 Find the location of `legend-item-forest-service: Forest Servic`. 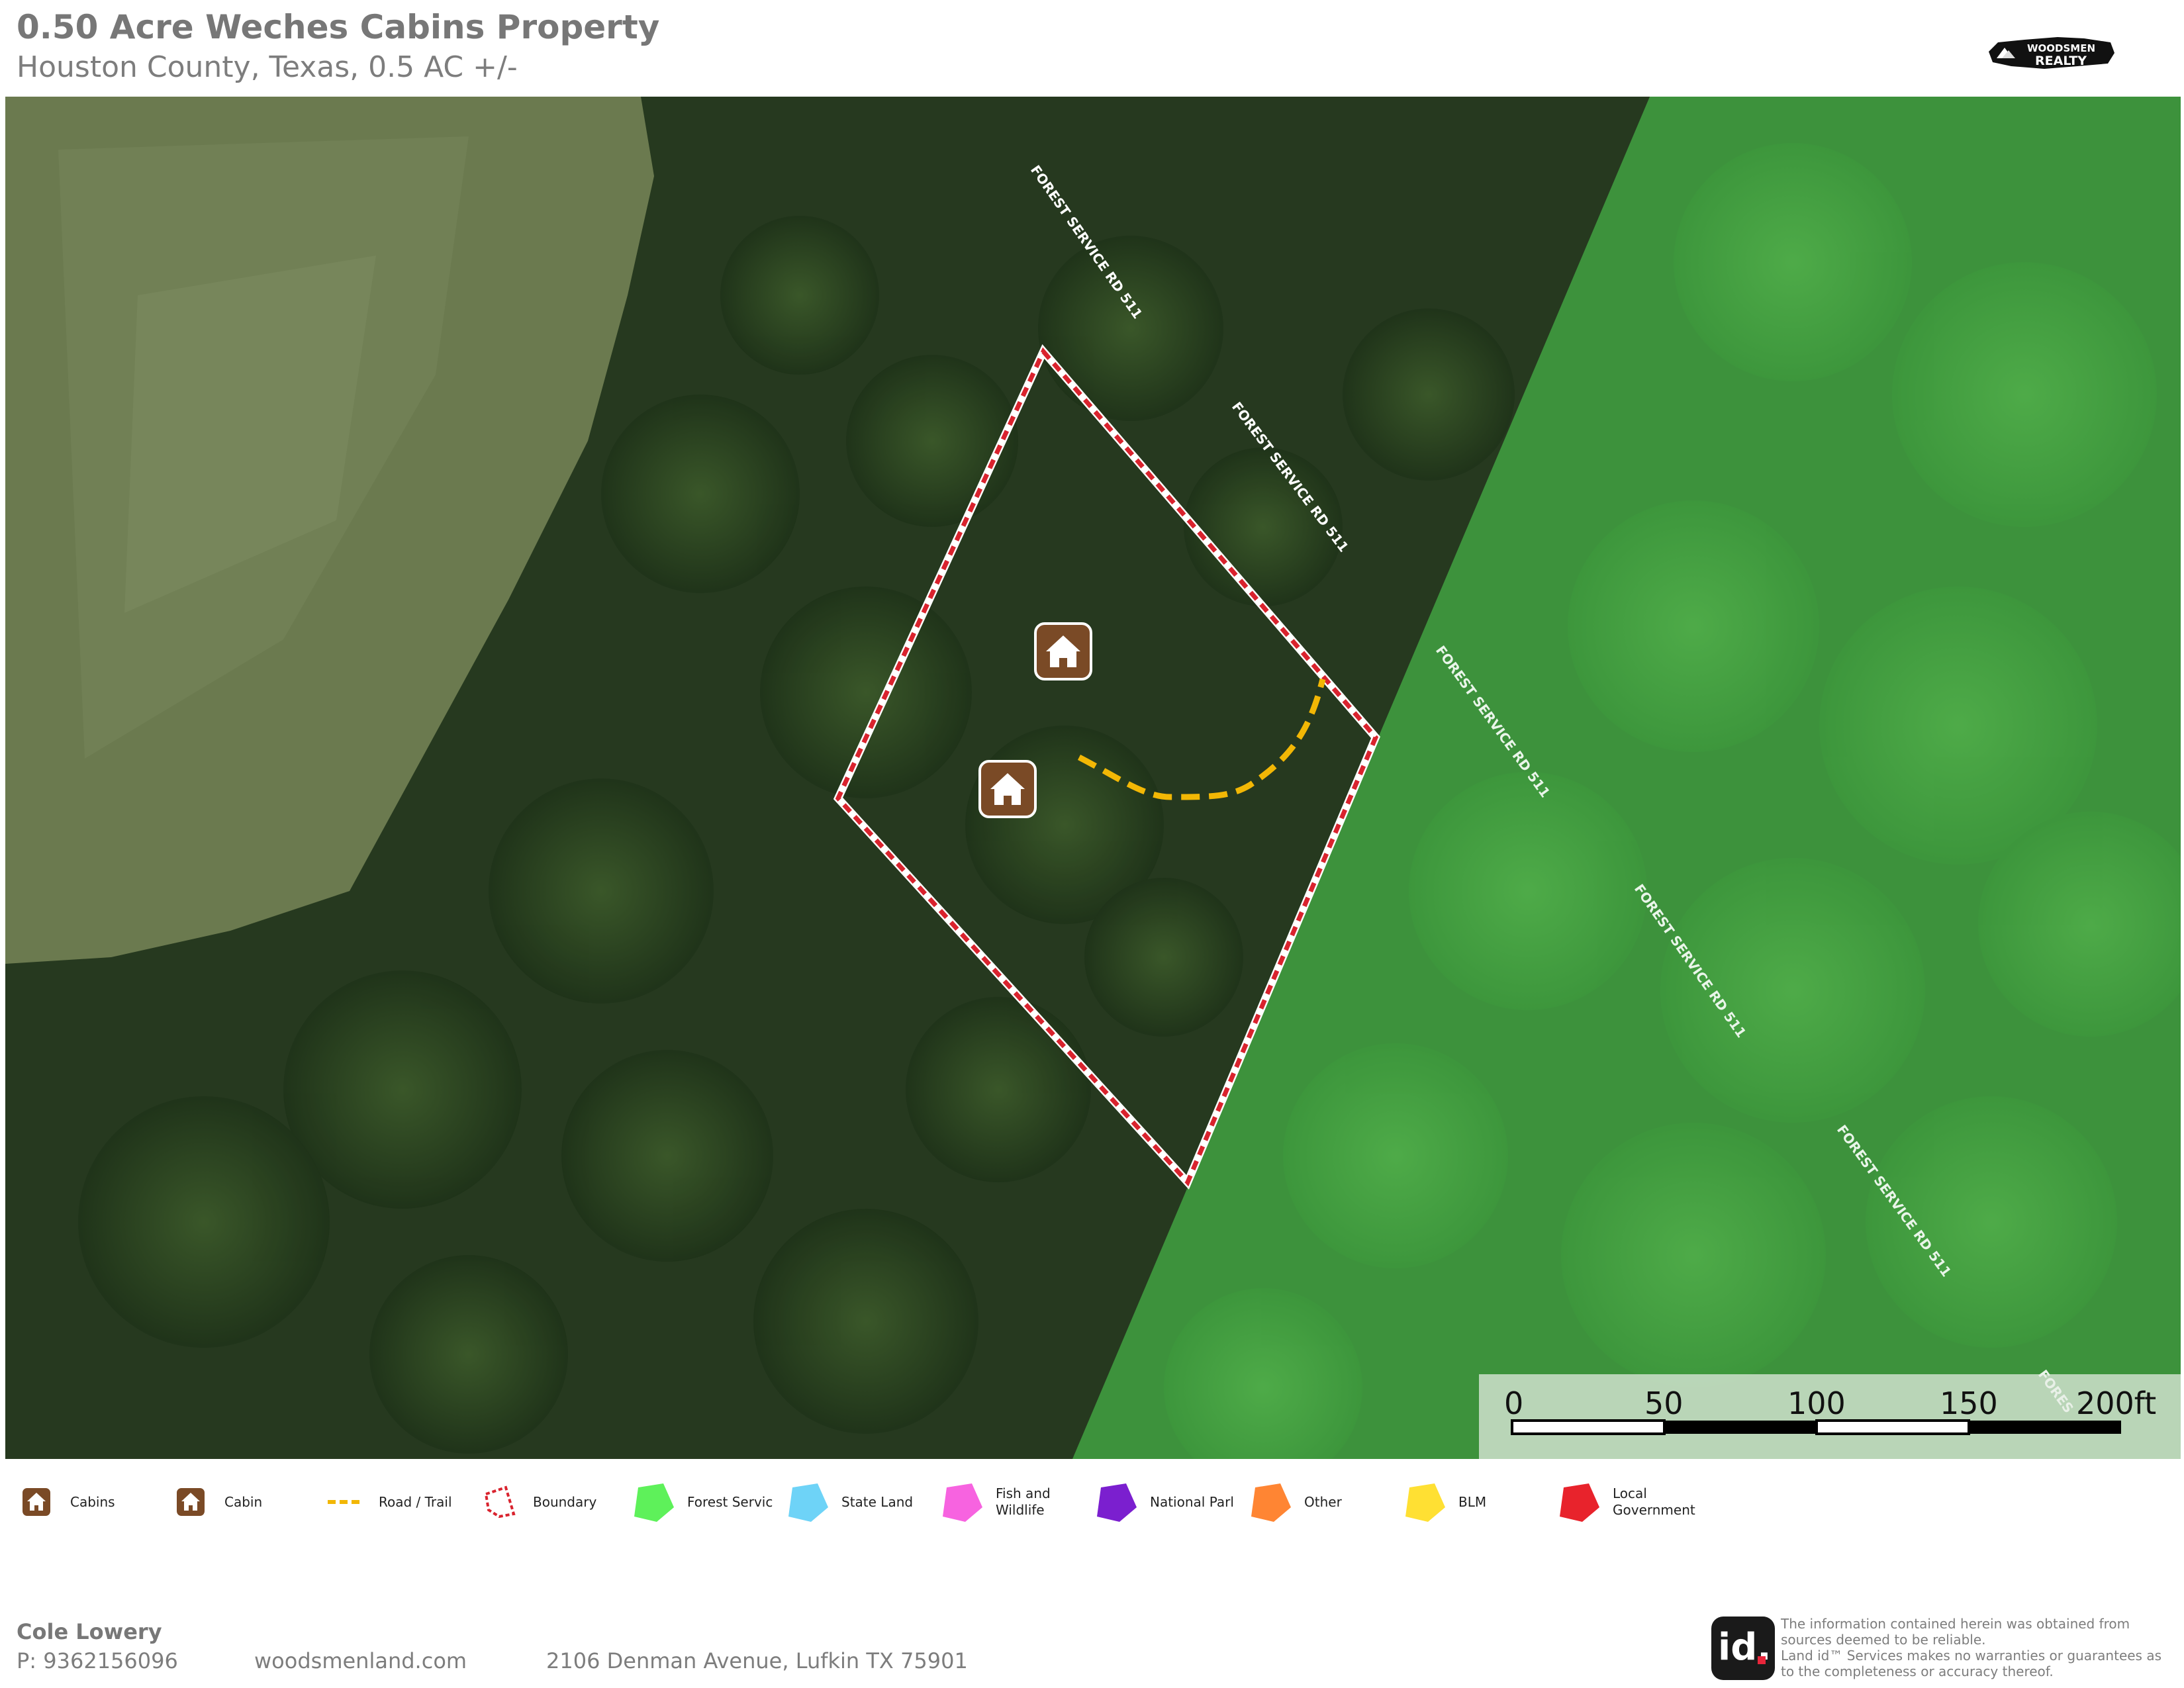

legend-item-forest-service: Forest Servic is located at coordinates (701, 1502).